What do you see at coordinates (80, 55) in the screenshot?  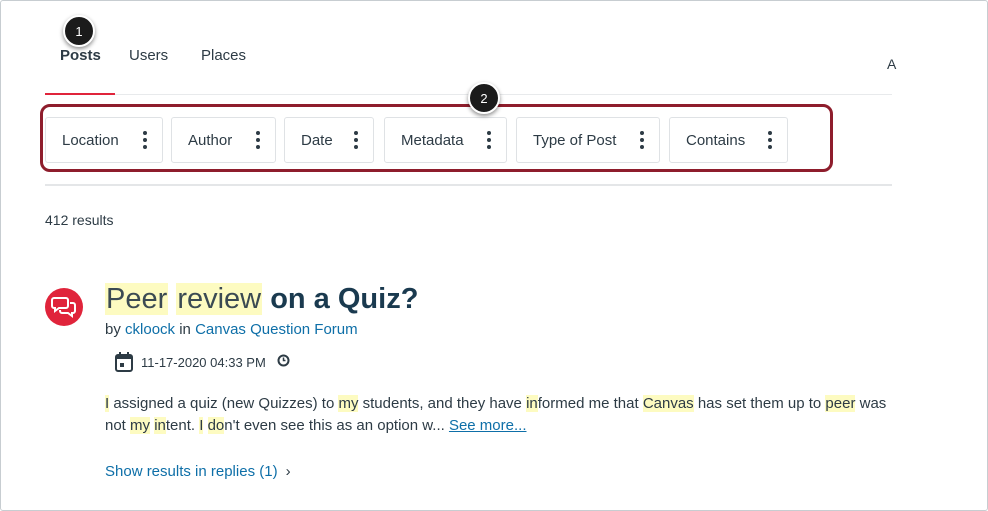 I see `tab-posts: Posts` at bounding box center [80, 55].